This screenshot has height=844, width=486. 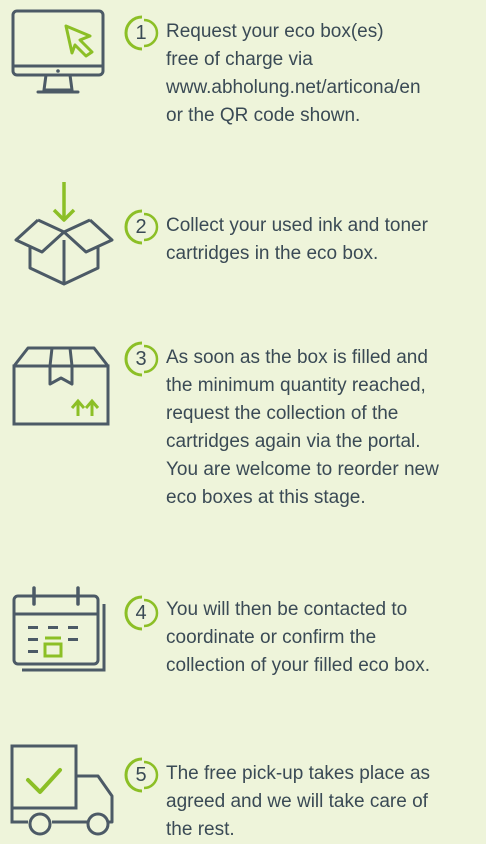 I want to click on step-1-number-badge: 1, so click(x=141, y=33).